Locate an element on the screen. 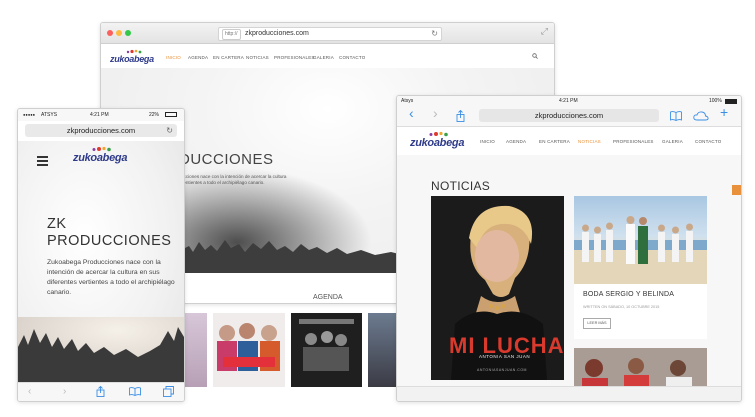  status-bar: ●●●●● ATSYS 4:21 PM 22% is located at coordinates (101, 115).